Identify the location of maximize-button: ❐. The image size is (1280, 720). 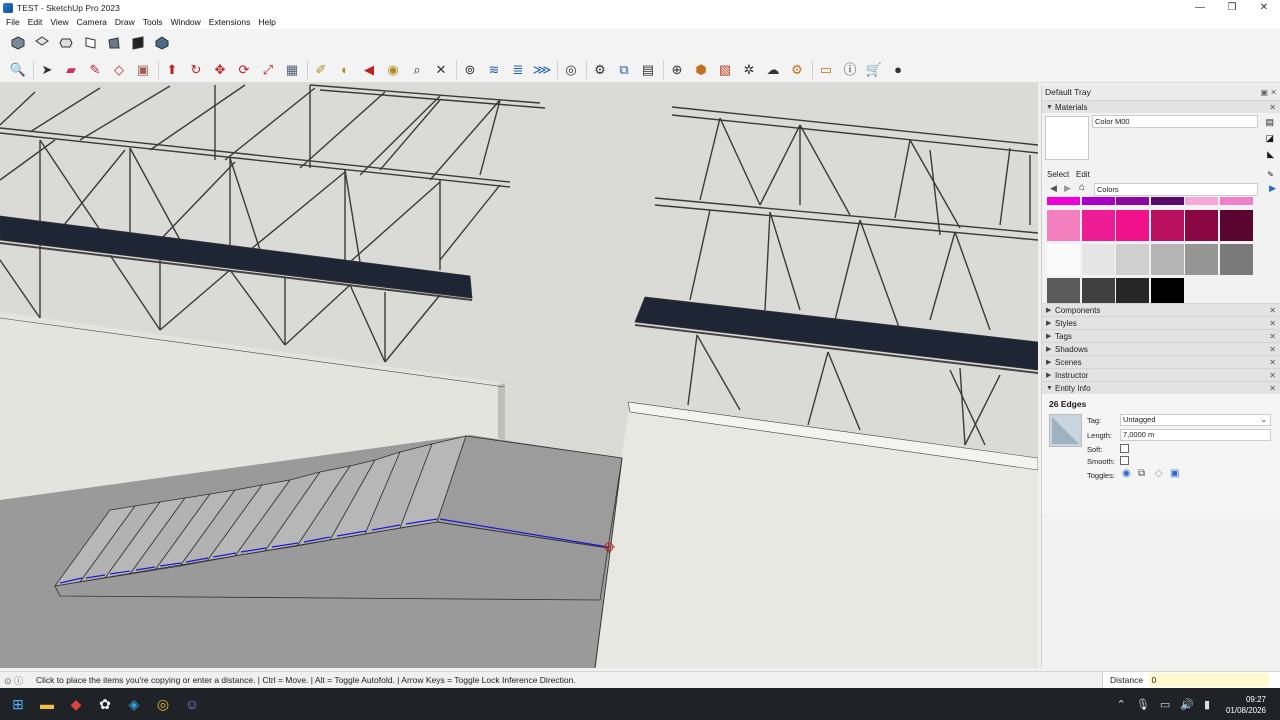
(1232, 7).